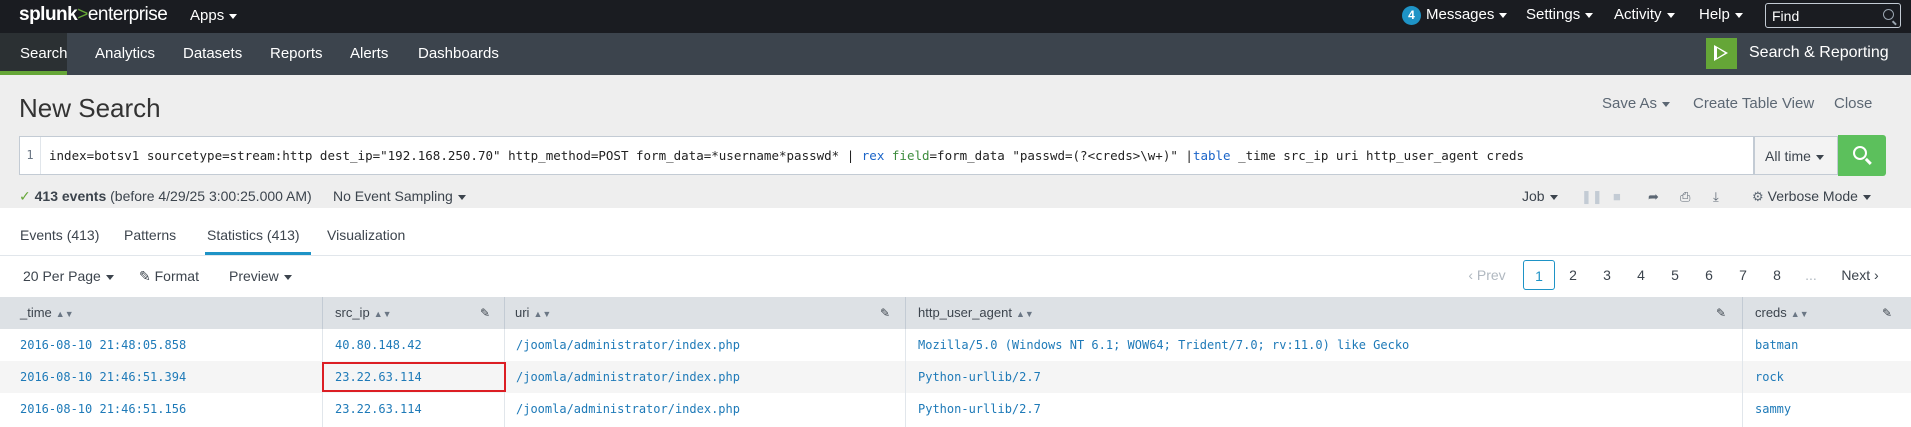 This screenshot has width=1911, height=427. Describe the element at coordinates (369, 53) in the screenshot. I see `nav-item-alerts: Alerts` at that location.